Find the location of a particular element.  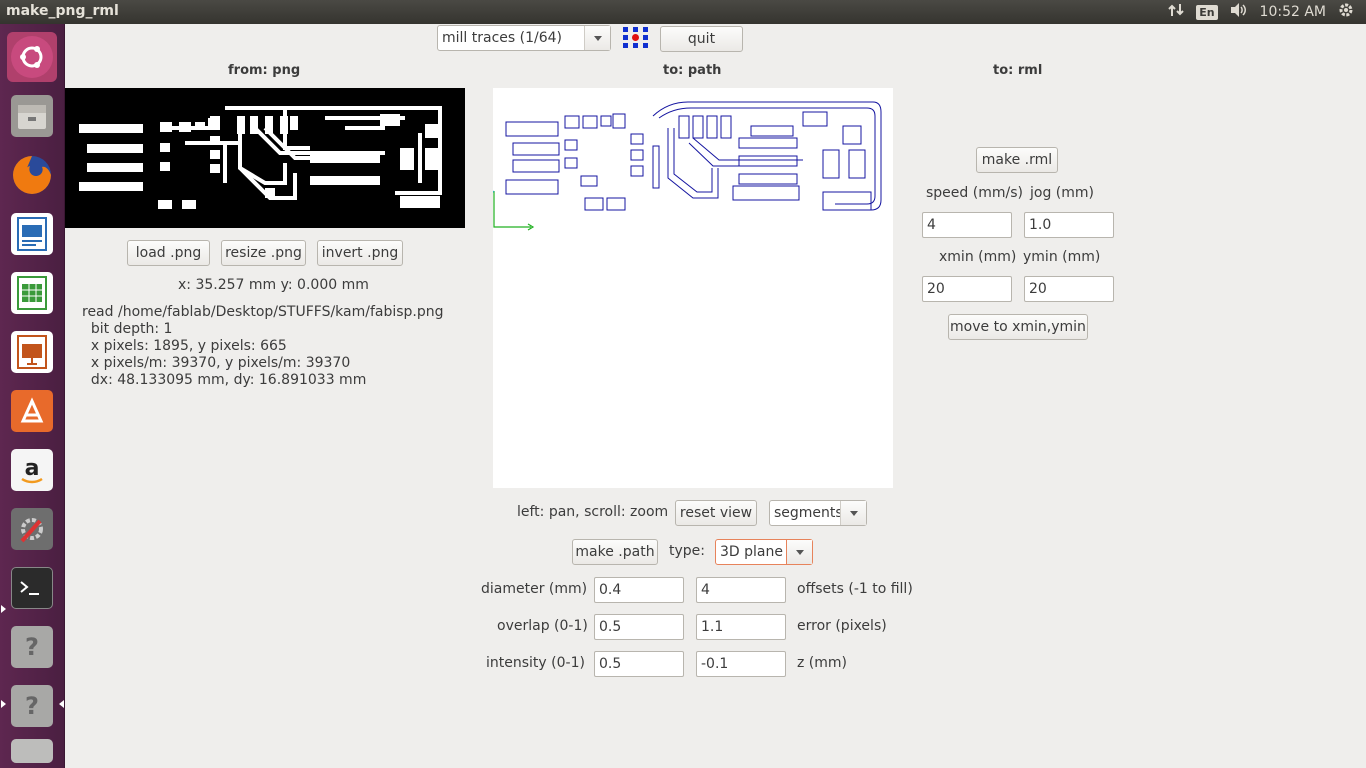

xmin-label: xmin (mm) is located at coordinates (978, 257).